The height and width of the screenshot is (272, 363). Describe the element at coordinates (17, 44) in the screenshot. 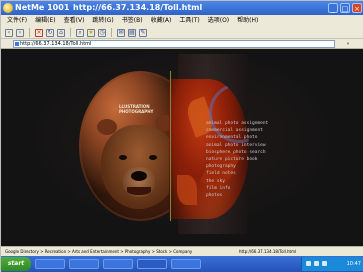

I see `page-icon` at that location.